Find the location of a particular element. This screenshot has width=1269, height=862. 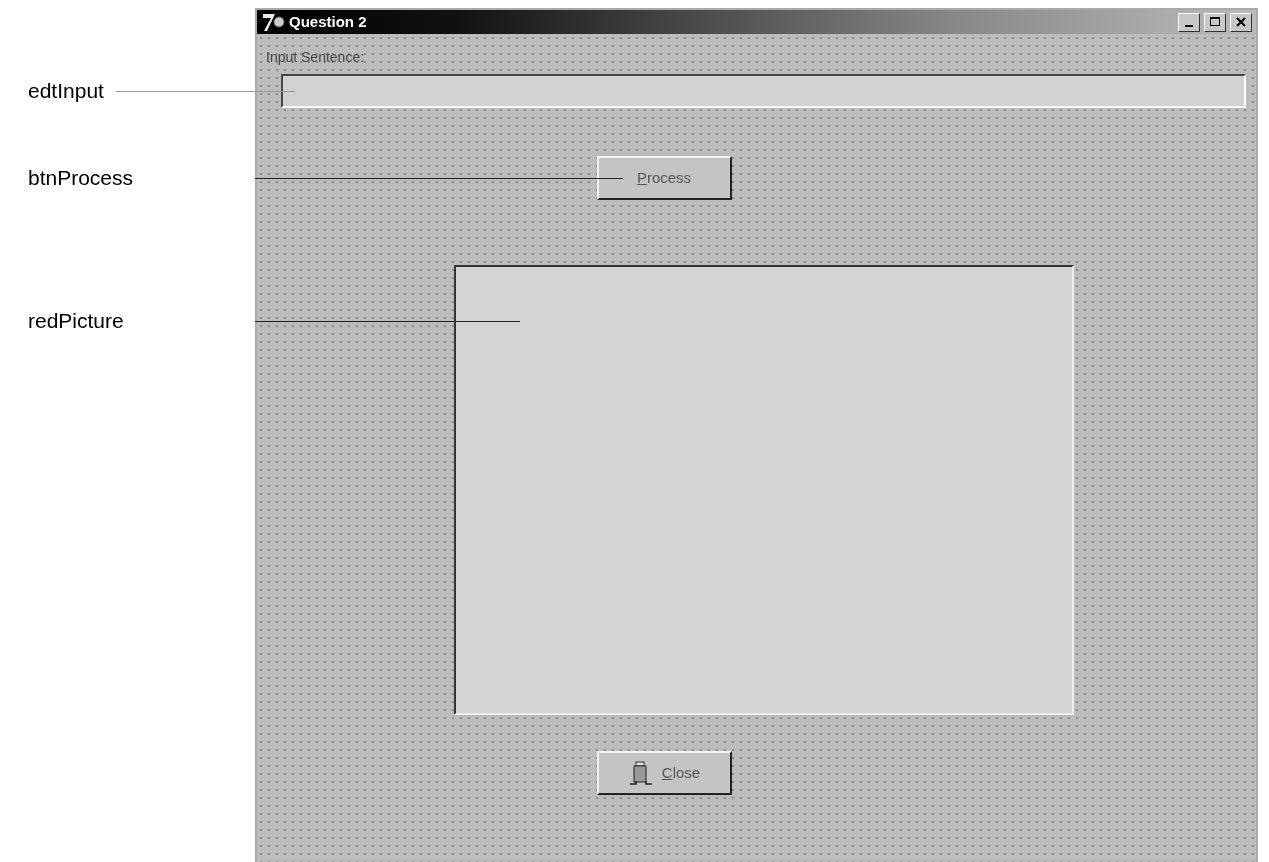

close-button is located at coordinates (1241, 22).